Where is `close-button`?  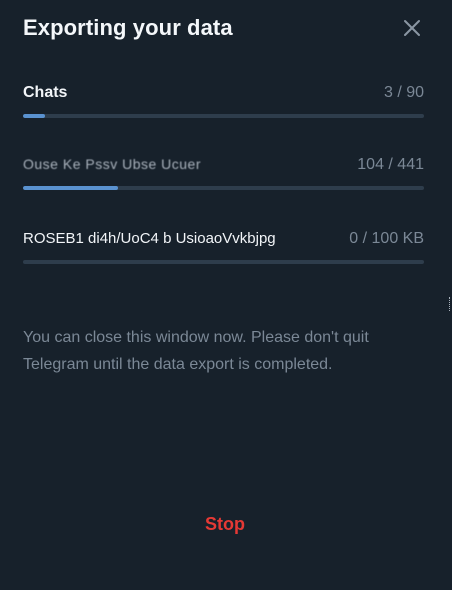 close-button is located at coordinates (412, 28).